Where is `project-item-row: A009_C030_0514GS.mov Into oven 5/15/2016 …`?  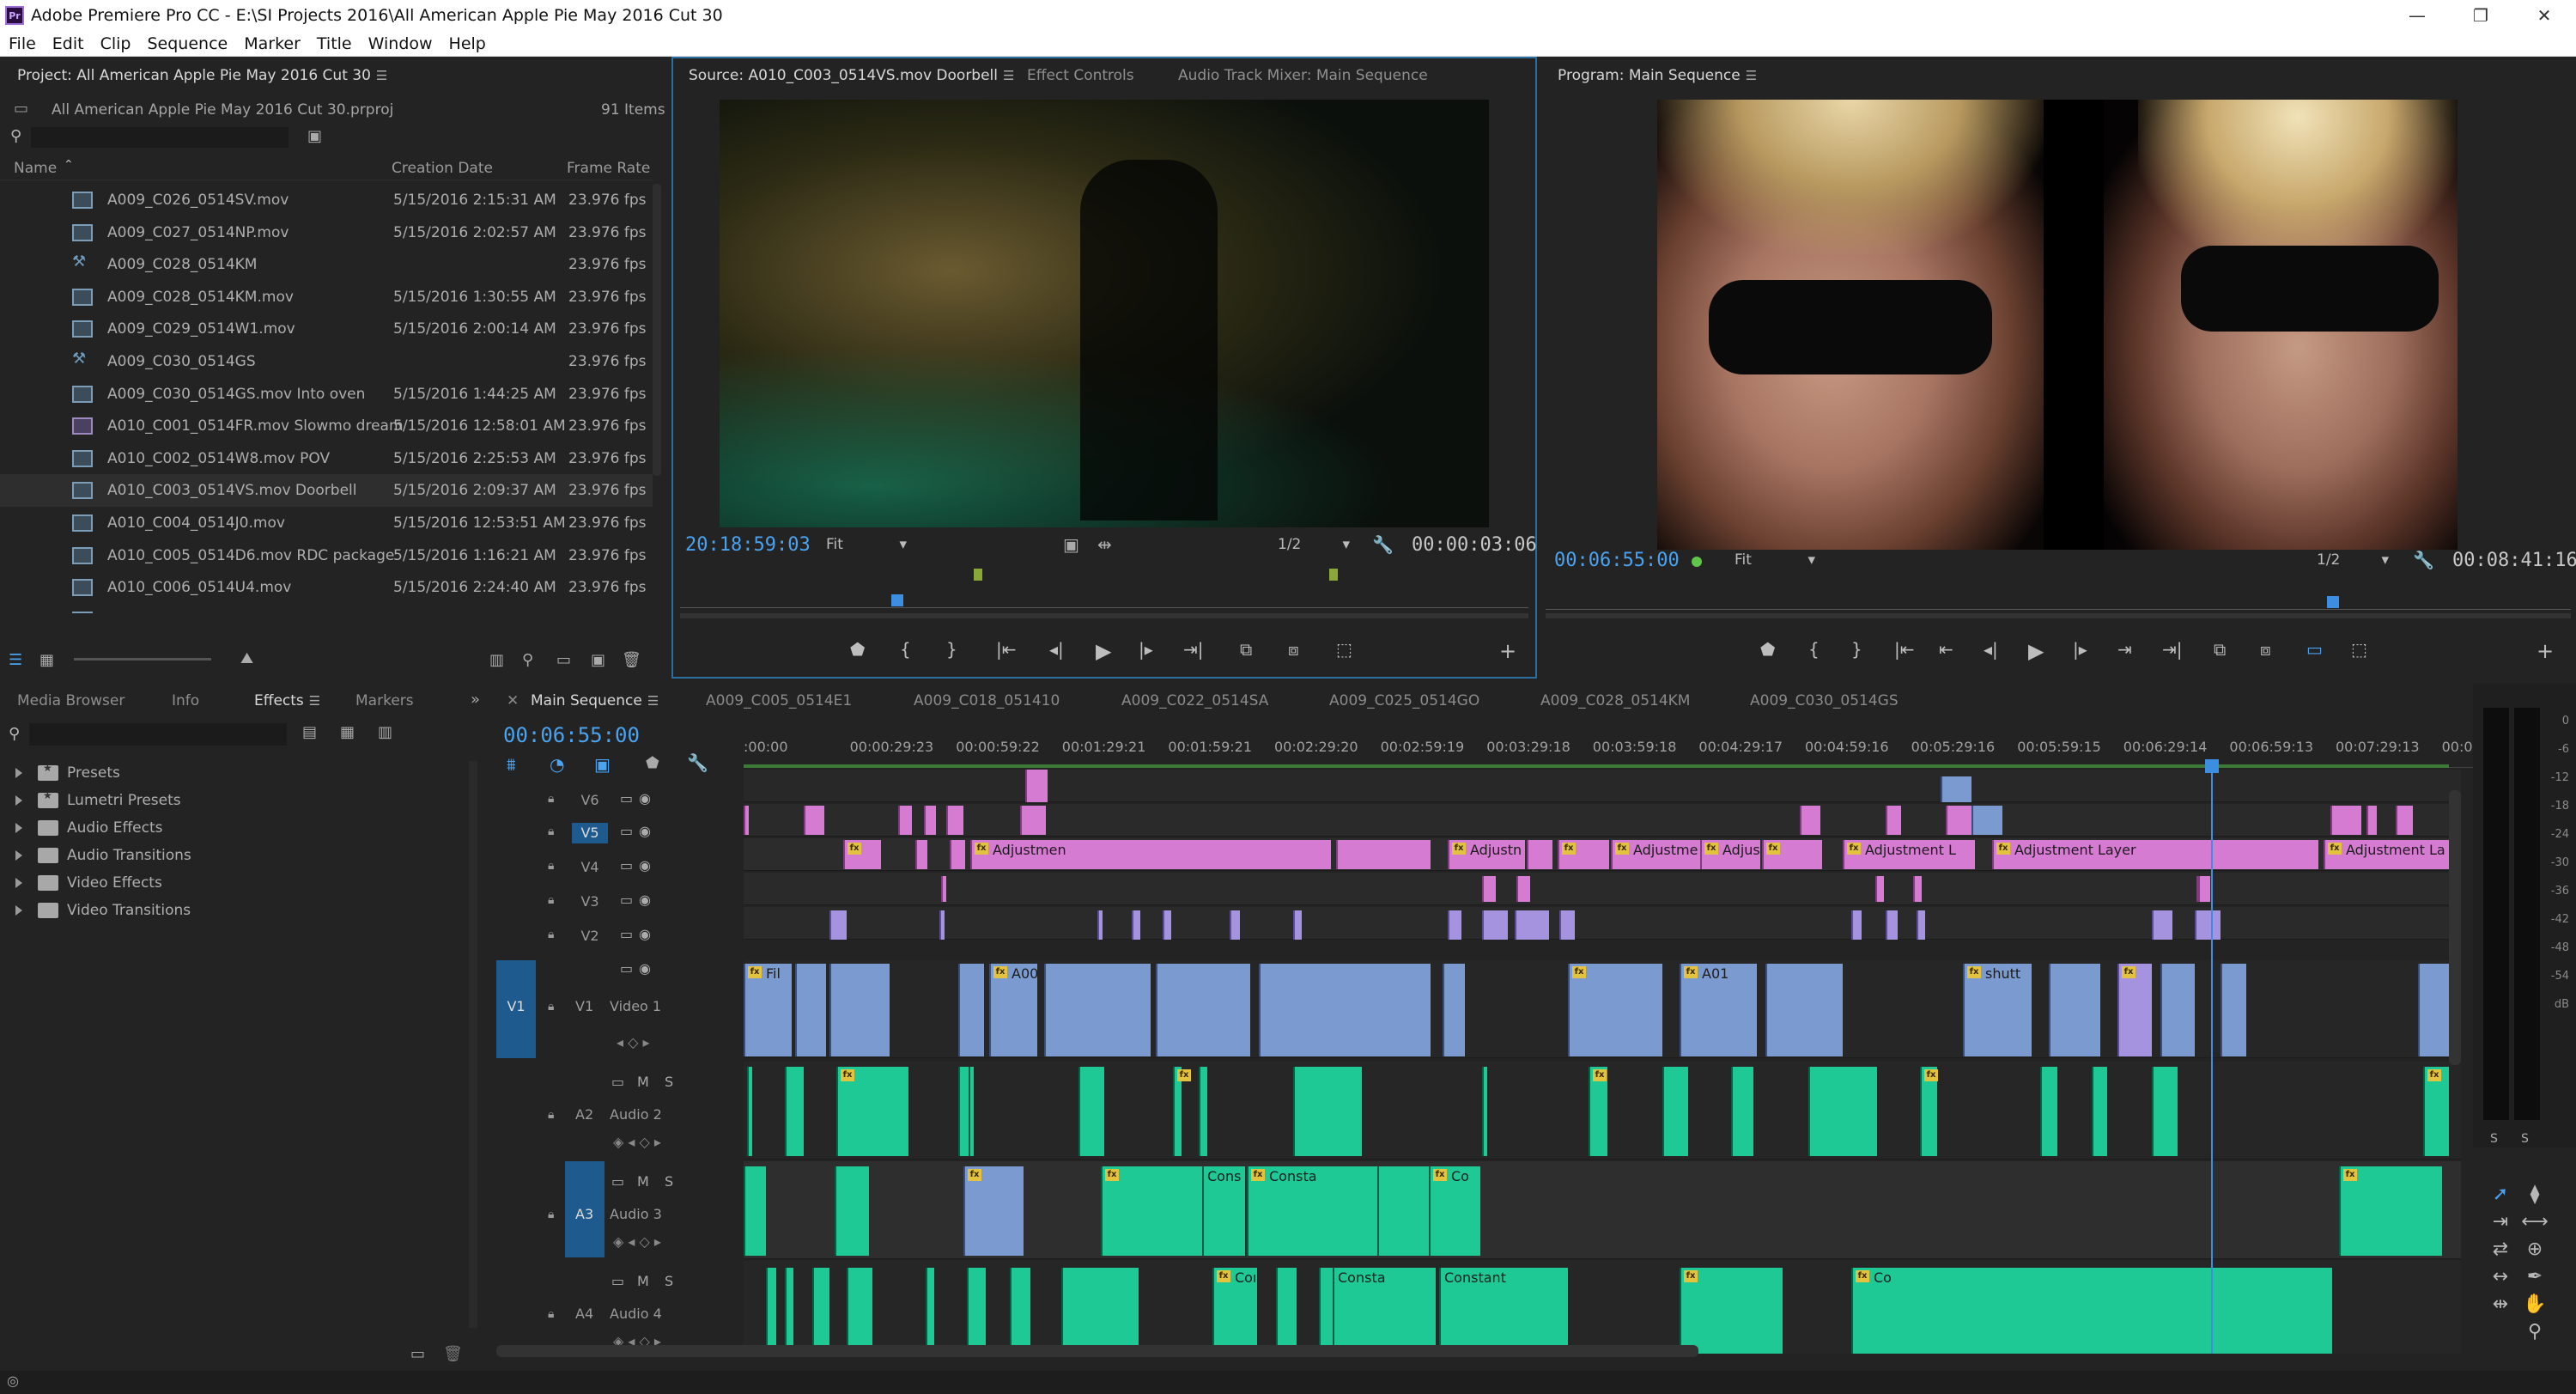
project-item-row: A009_C030_0514GS.mov Into oven 5/15/2016 … is located at coordinates (326, 394).